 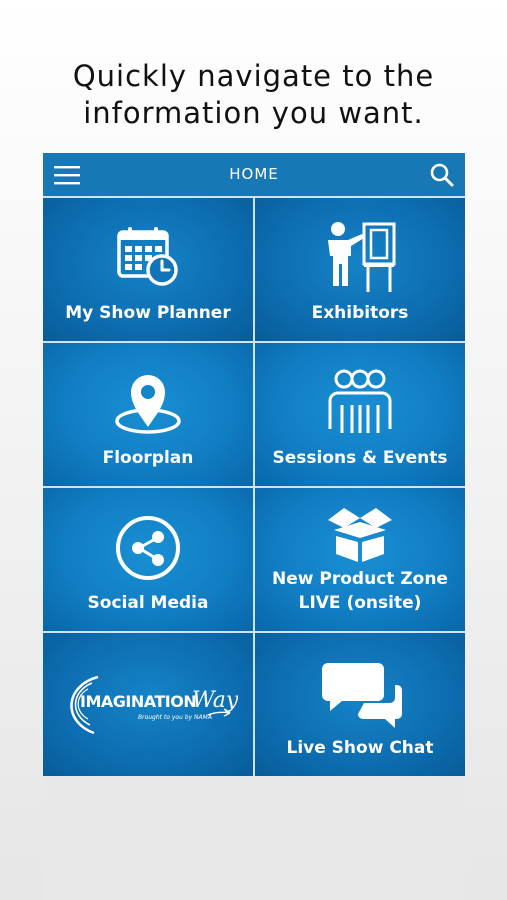 What do you see at coordinates (360, 458) in the screenshot?
I see `tile-label: Sessions & Events` at bounding box center [360, 458].